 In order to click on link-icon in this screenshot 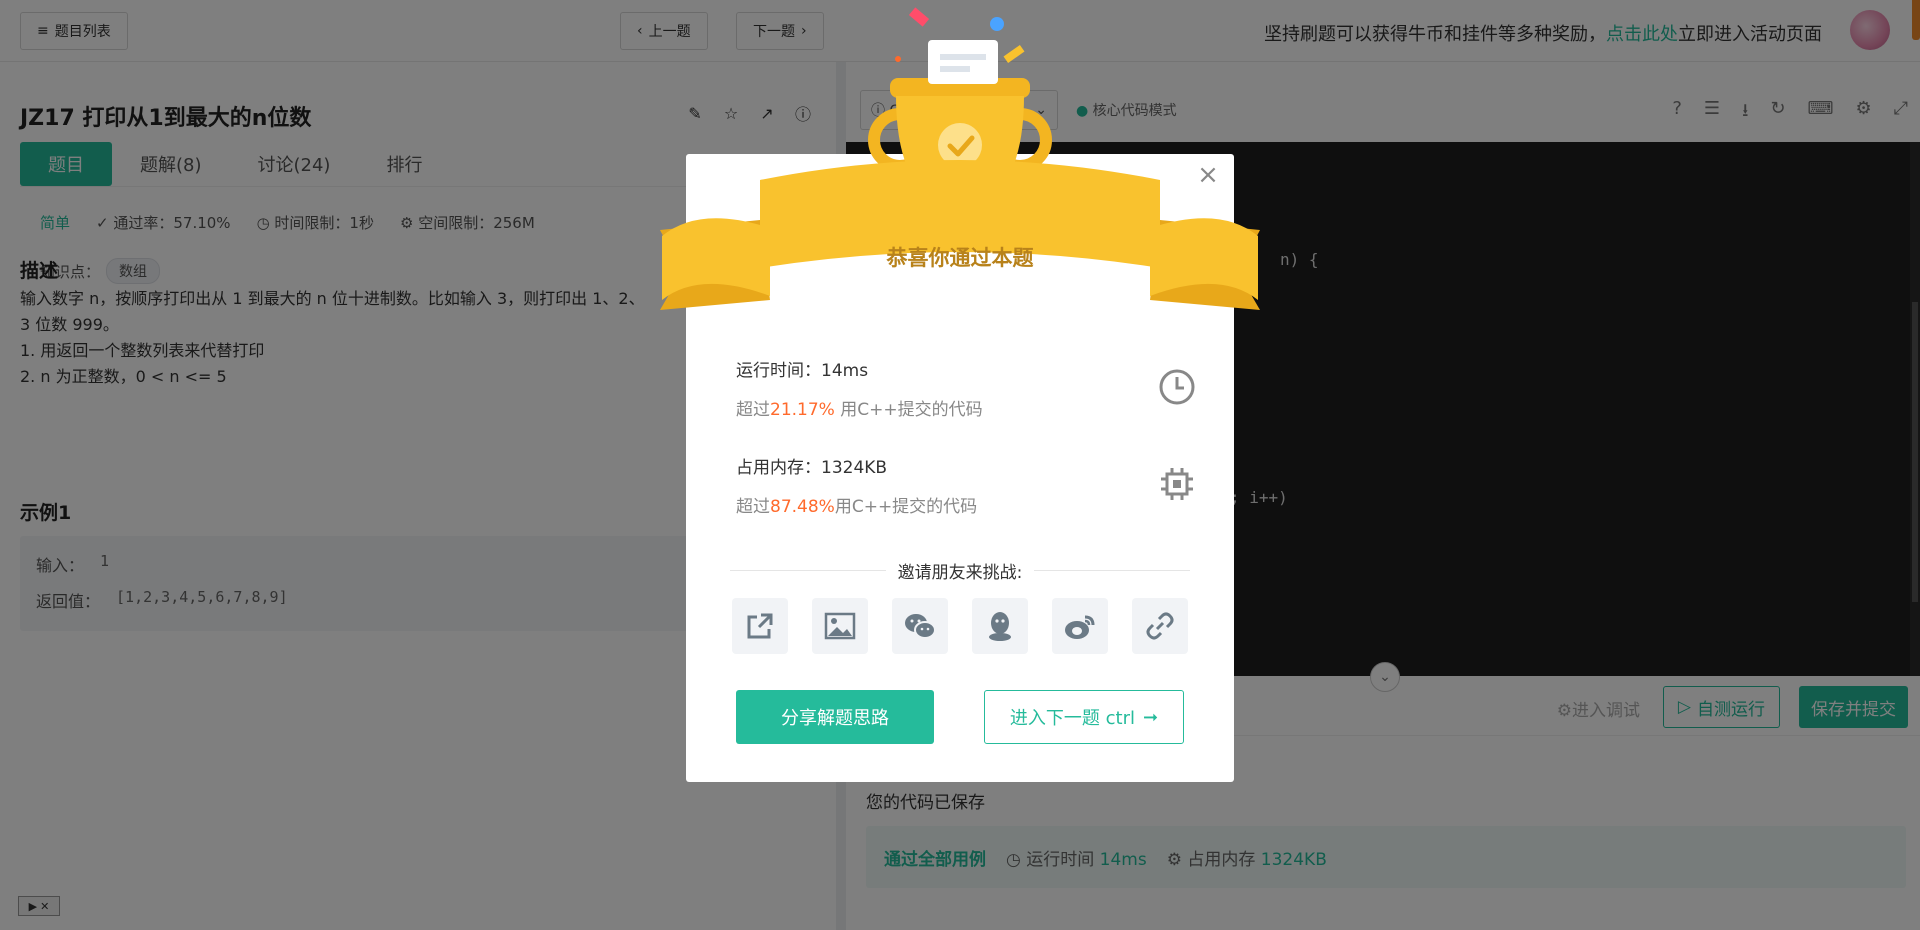, I will do `click(1160, 626)`.